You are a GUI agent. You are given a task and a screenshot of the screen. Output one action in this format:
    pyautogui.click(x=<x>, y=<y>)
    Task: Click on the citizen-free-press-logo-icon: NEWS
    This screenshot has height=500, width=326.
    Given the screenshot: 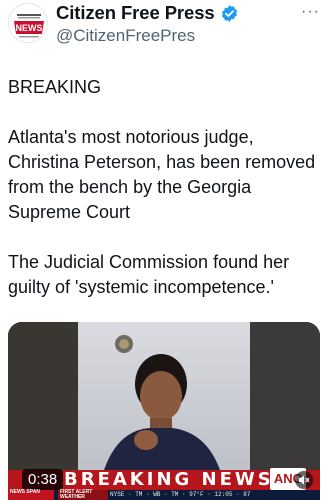 What is the action you would take?
    pyautogui.click(x=28, y=23)
    